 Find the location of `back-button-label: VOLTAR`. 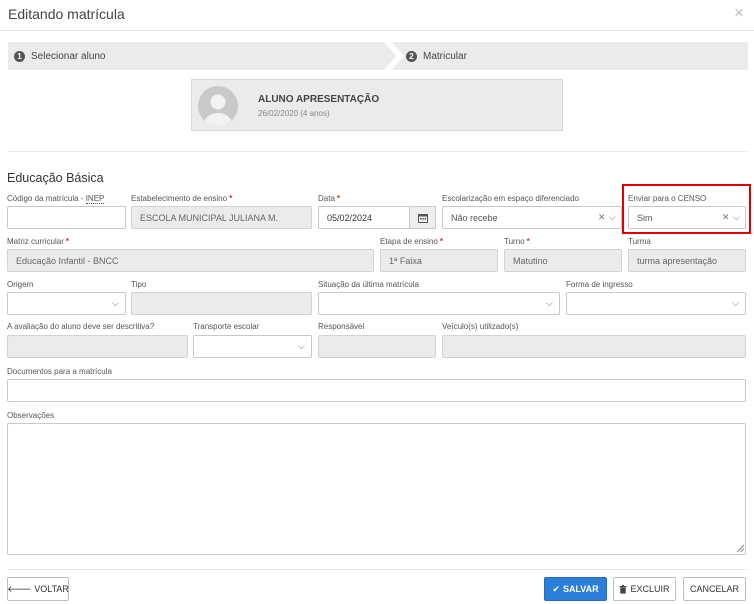

back-button-label: VOLTAR is located at coordinates (51, 589).